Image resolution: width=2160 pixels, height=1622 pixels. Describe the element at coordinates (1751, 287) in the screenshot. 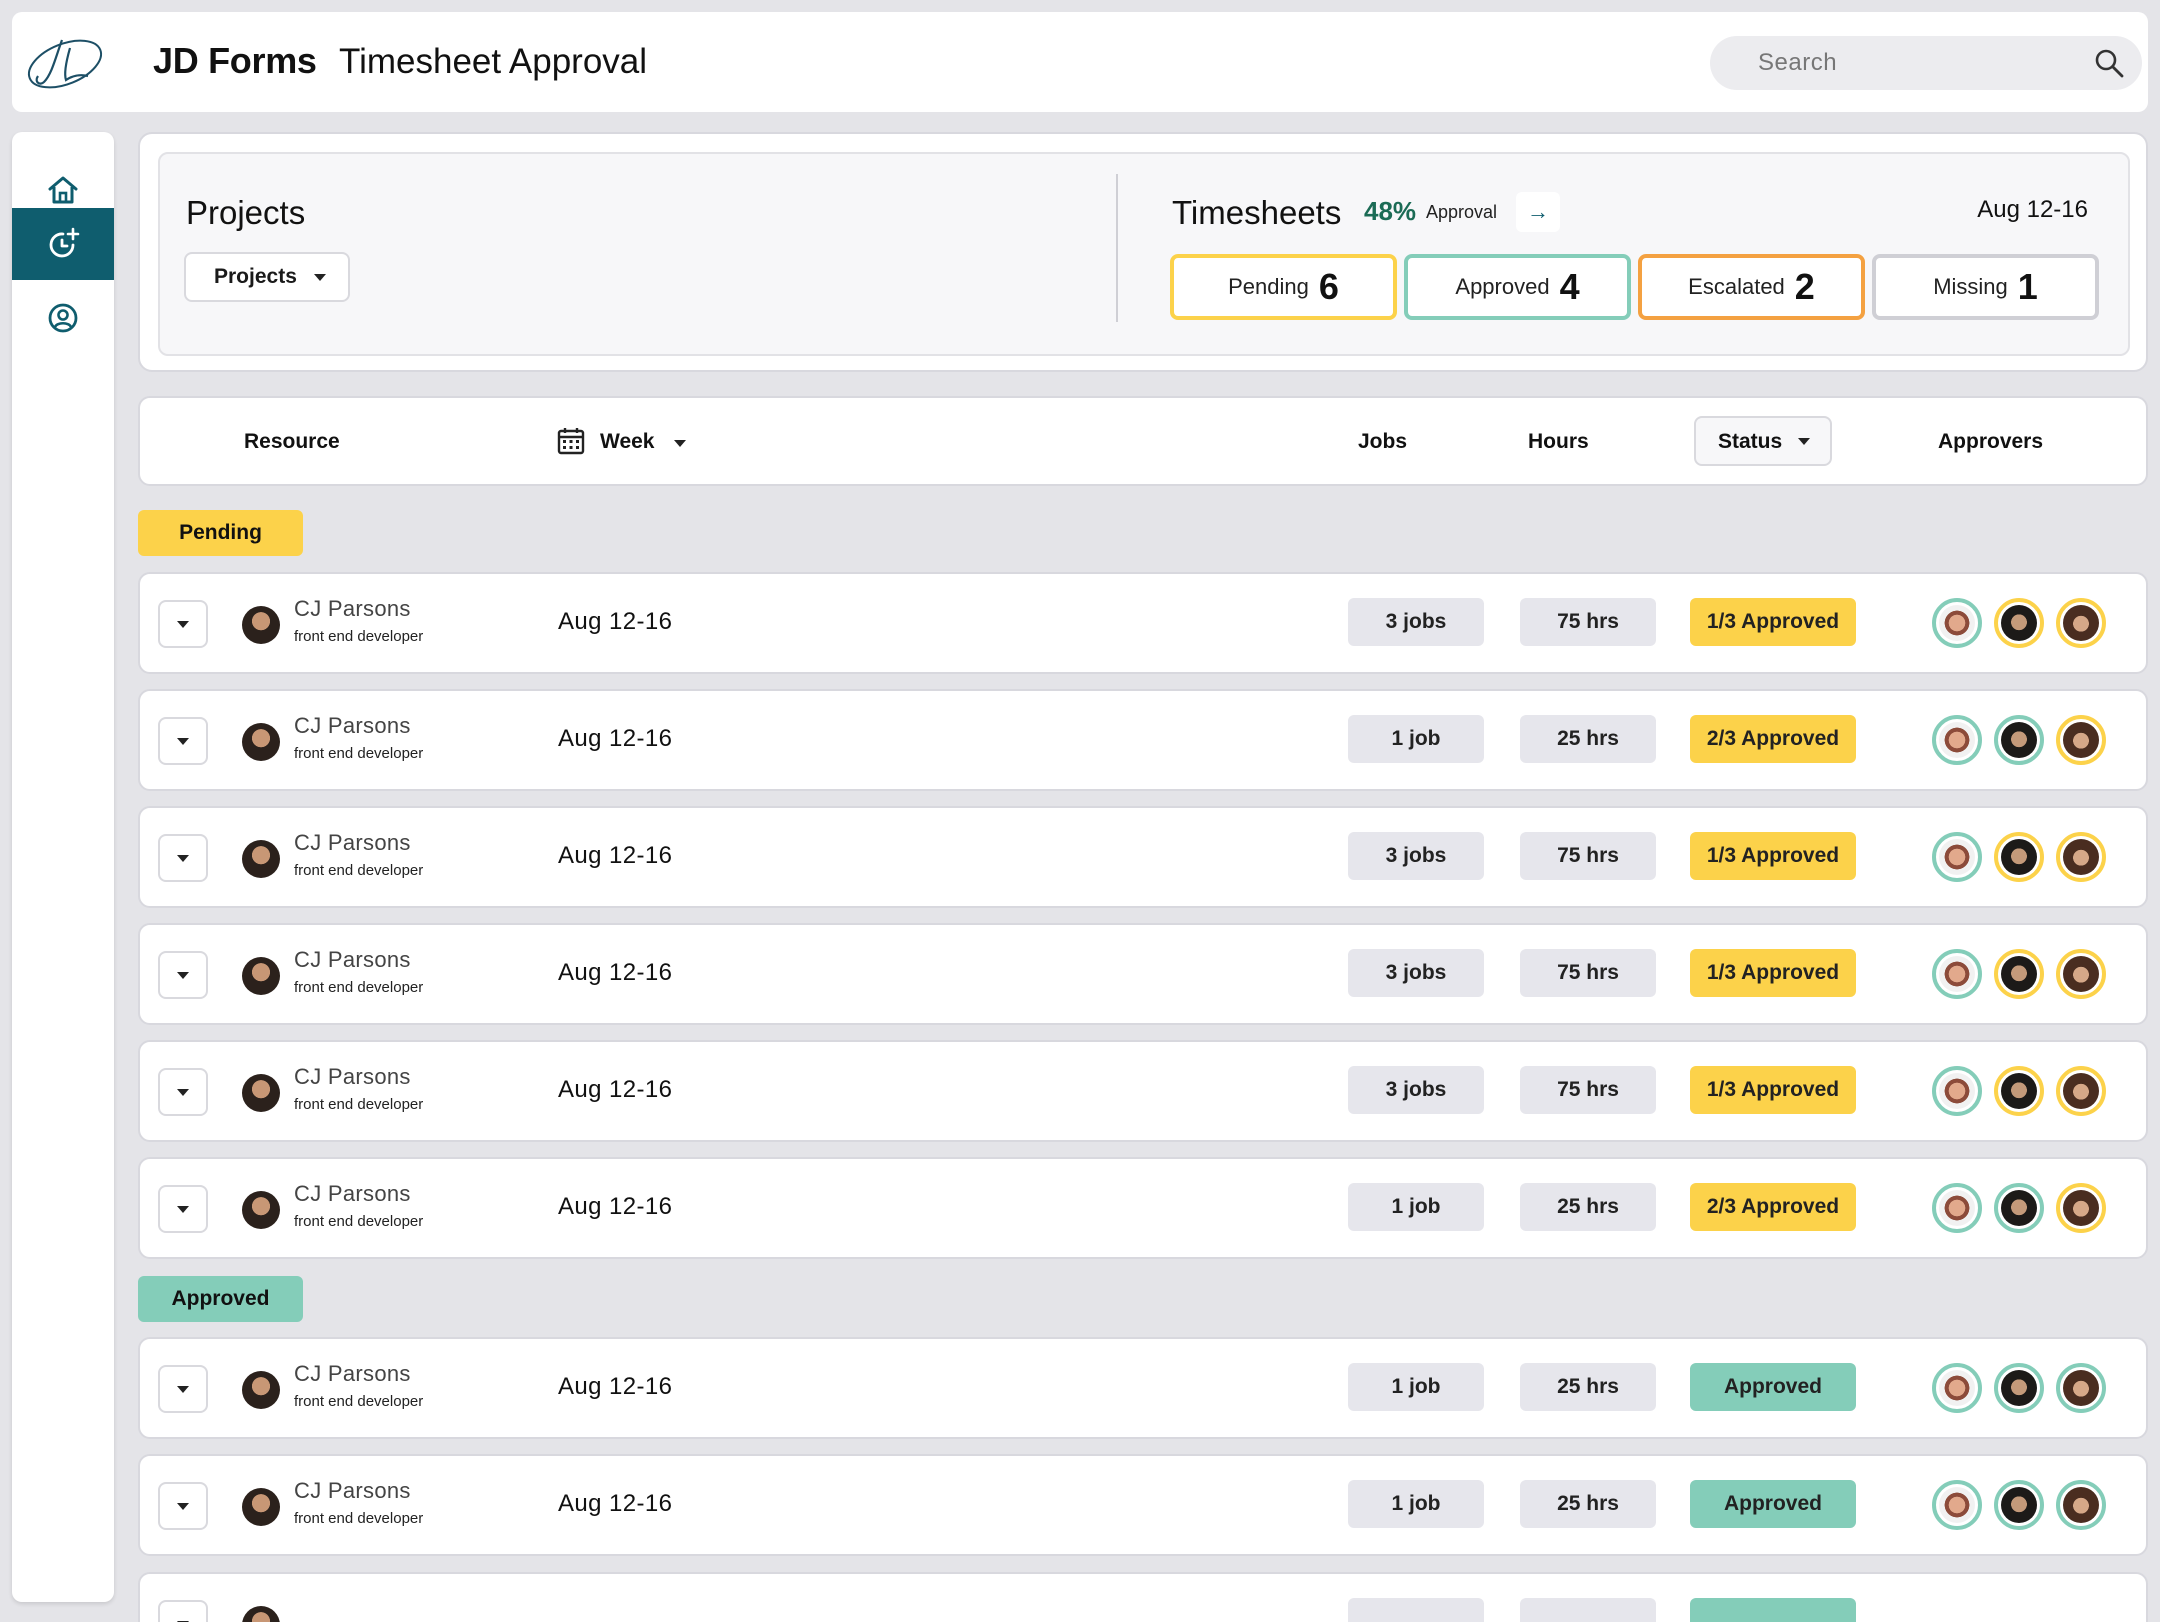

I see `stat-escalated: Escalated 2` at that location.